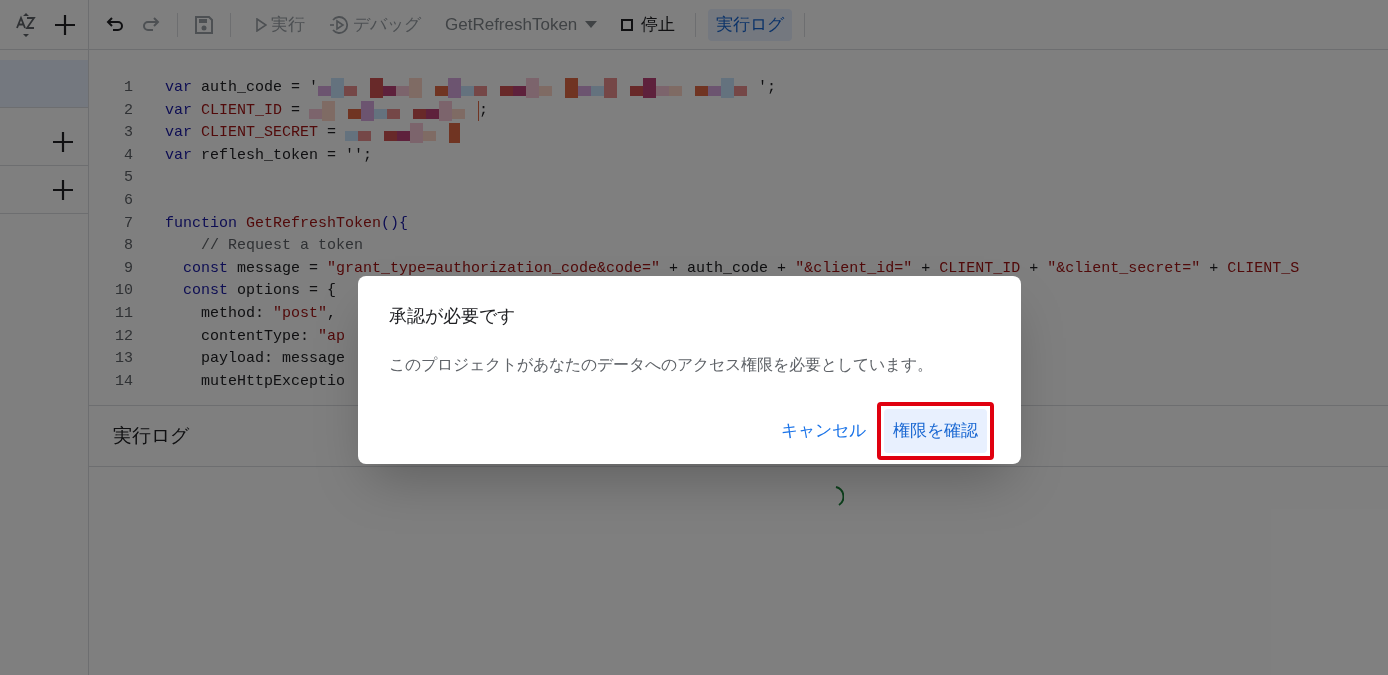  Describe the element at coordinates (935, 431) in the screenshot. I see `confirm-button: 権限を確認` at that location.